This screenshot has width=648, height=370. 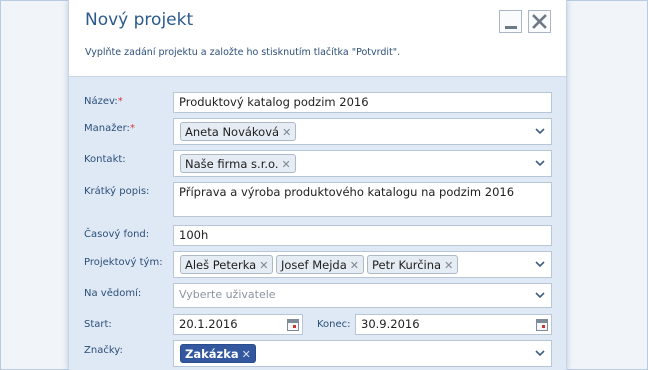 I want to click on start-date-input: 20.1.2016, so click(x=238, y=324).